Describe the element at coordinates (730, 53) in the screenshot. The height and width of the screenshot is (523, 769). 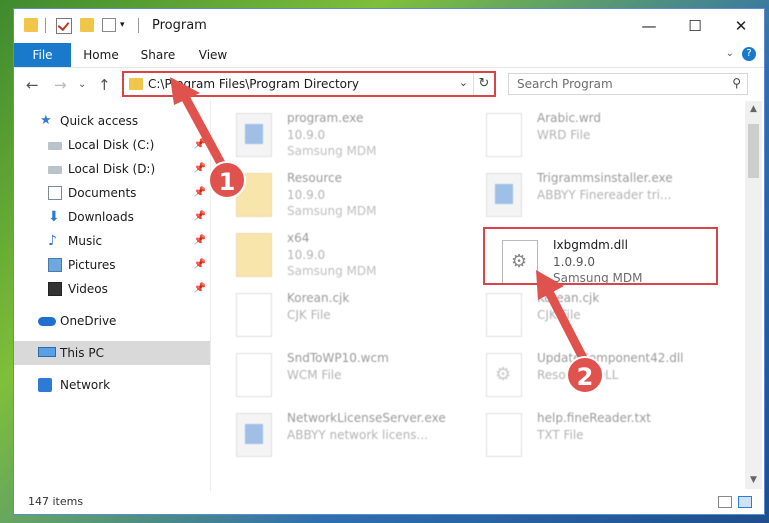
I see `expand-ribbon-icon: ⌄` at that location.